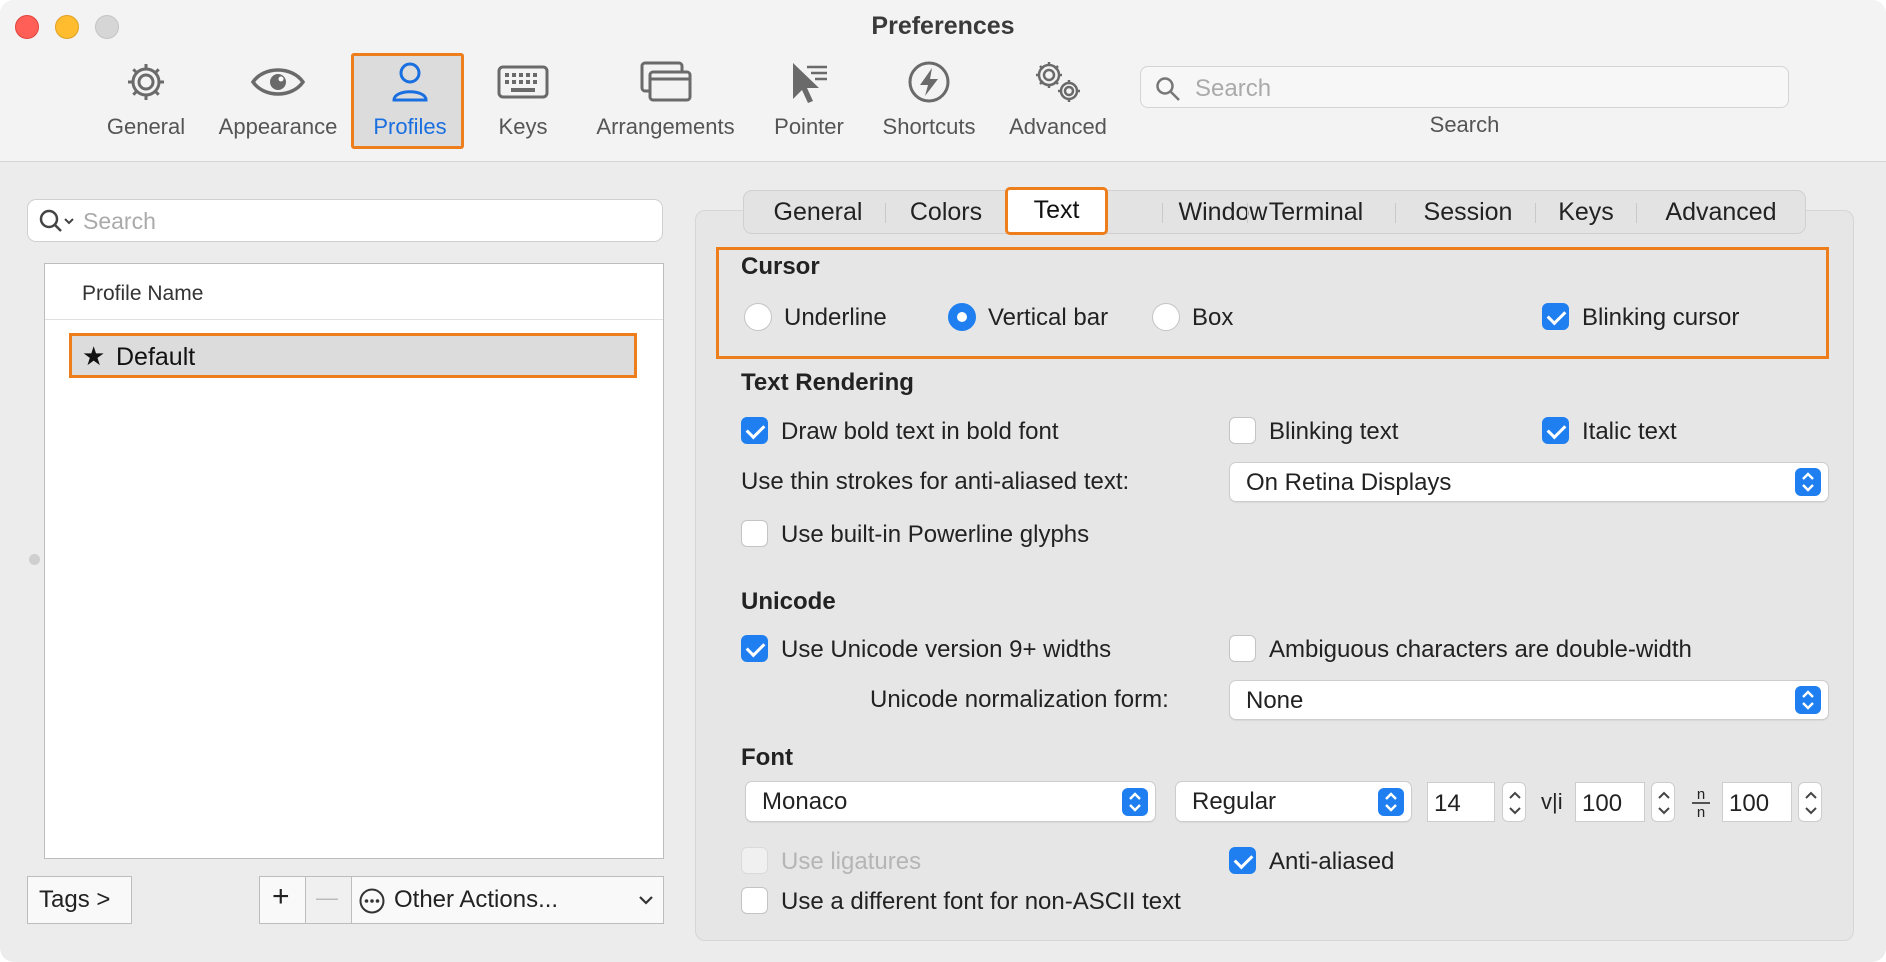  What do you see at coordinates (943, 26) in the screenshot?
I see `window-title: Preferences` at bounding box center [943, 26].